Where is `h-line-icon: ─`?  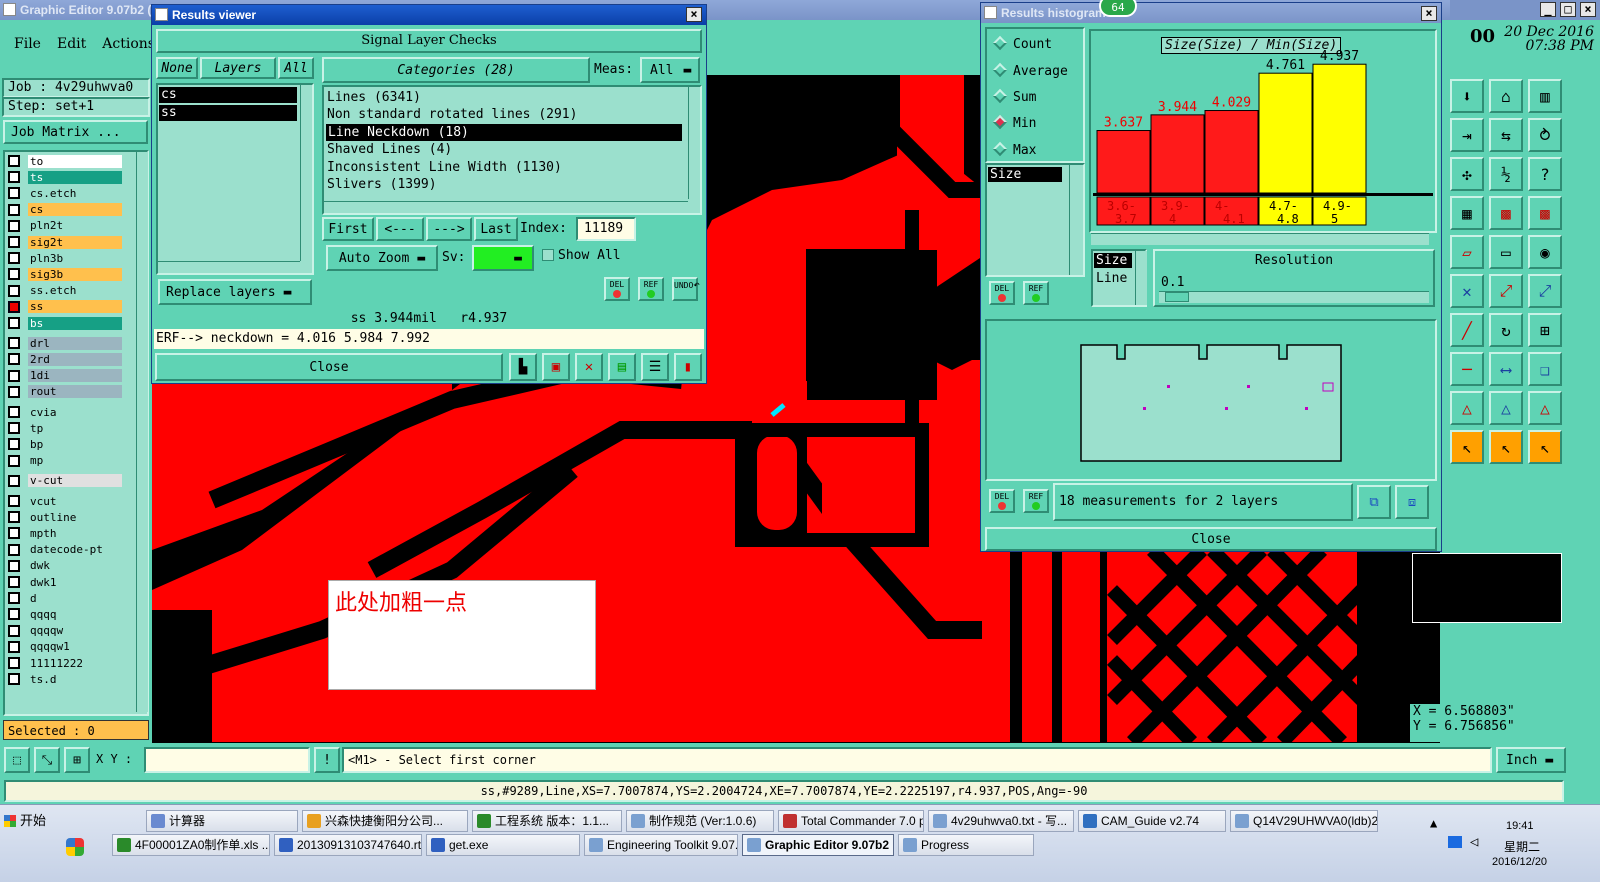
h-line-icon: ─ is located at coordinates (1467, 369).